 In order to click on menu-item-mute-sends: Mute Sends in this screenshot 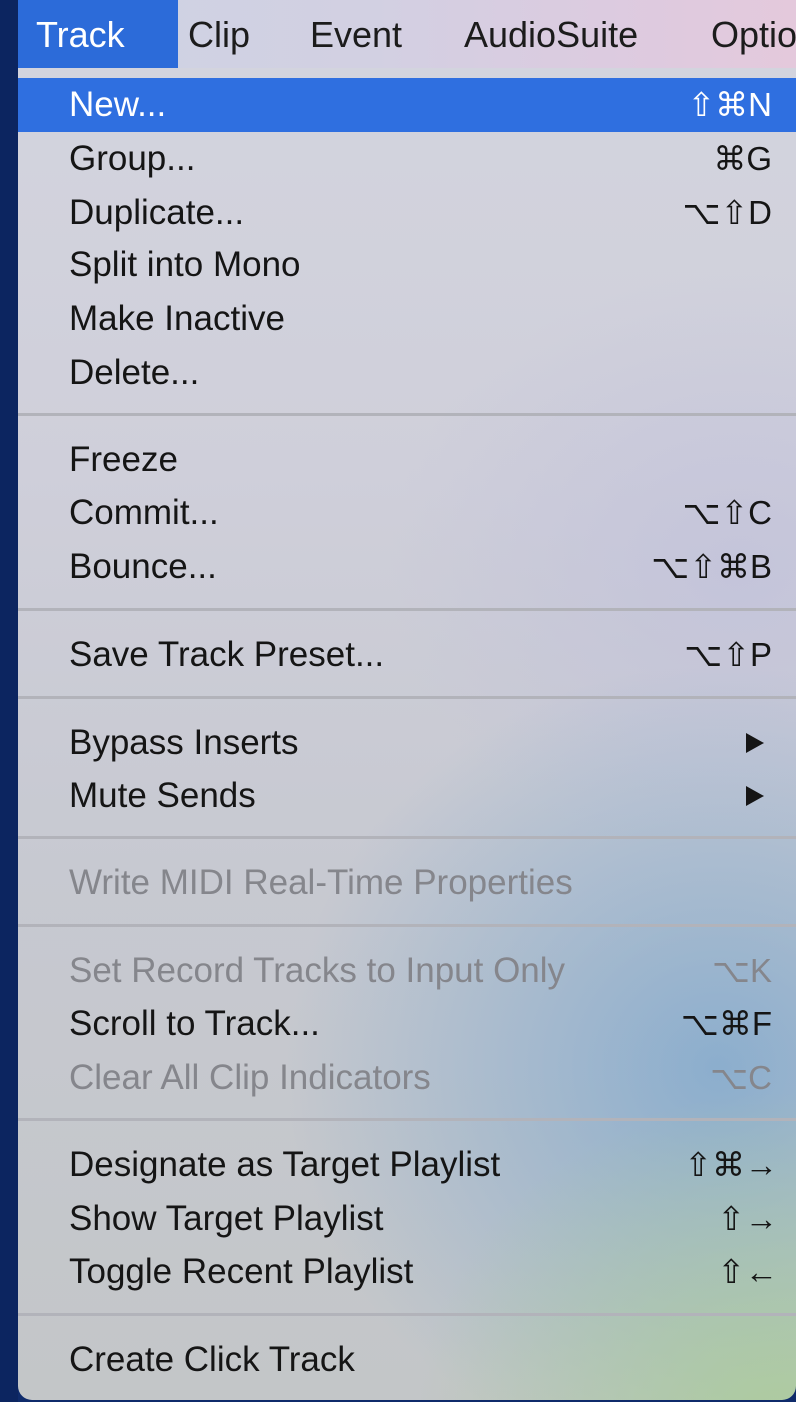, I will do `click(407, 796)`.